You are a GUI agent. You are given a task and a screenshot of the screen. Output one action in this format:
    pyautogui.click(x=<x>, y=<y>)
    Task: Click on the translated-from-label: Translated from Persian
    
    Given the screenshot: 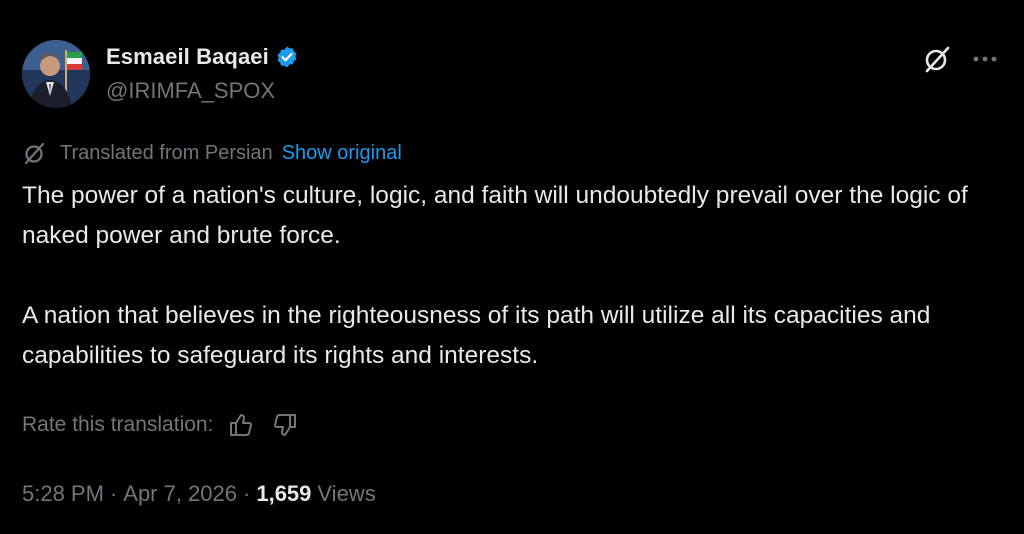 What is the action you would take?
    pyautogui.click(x=166, y=152)
    